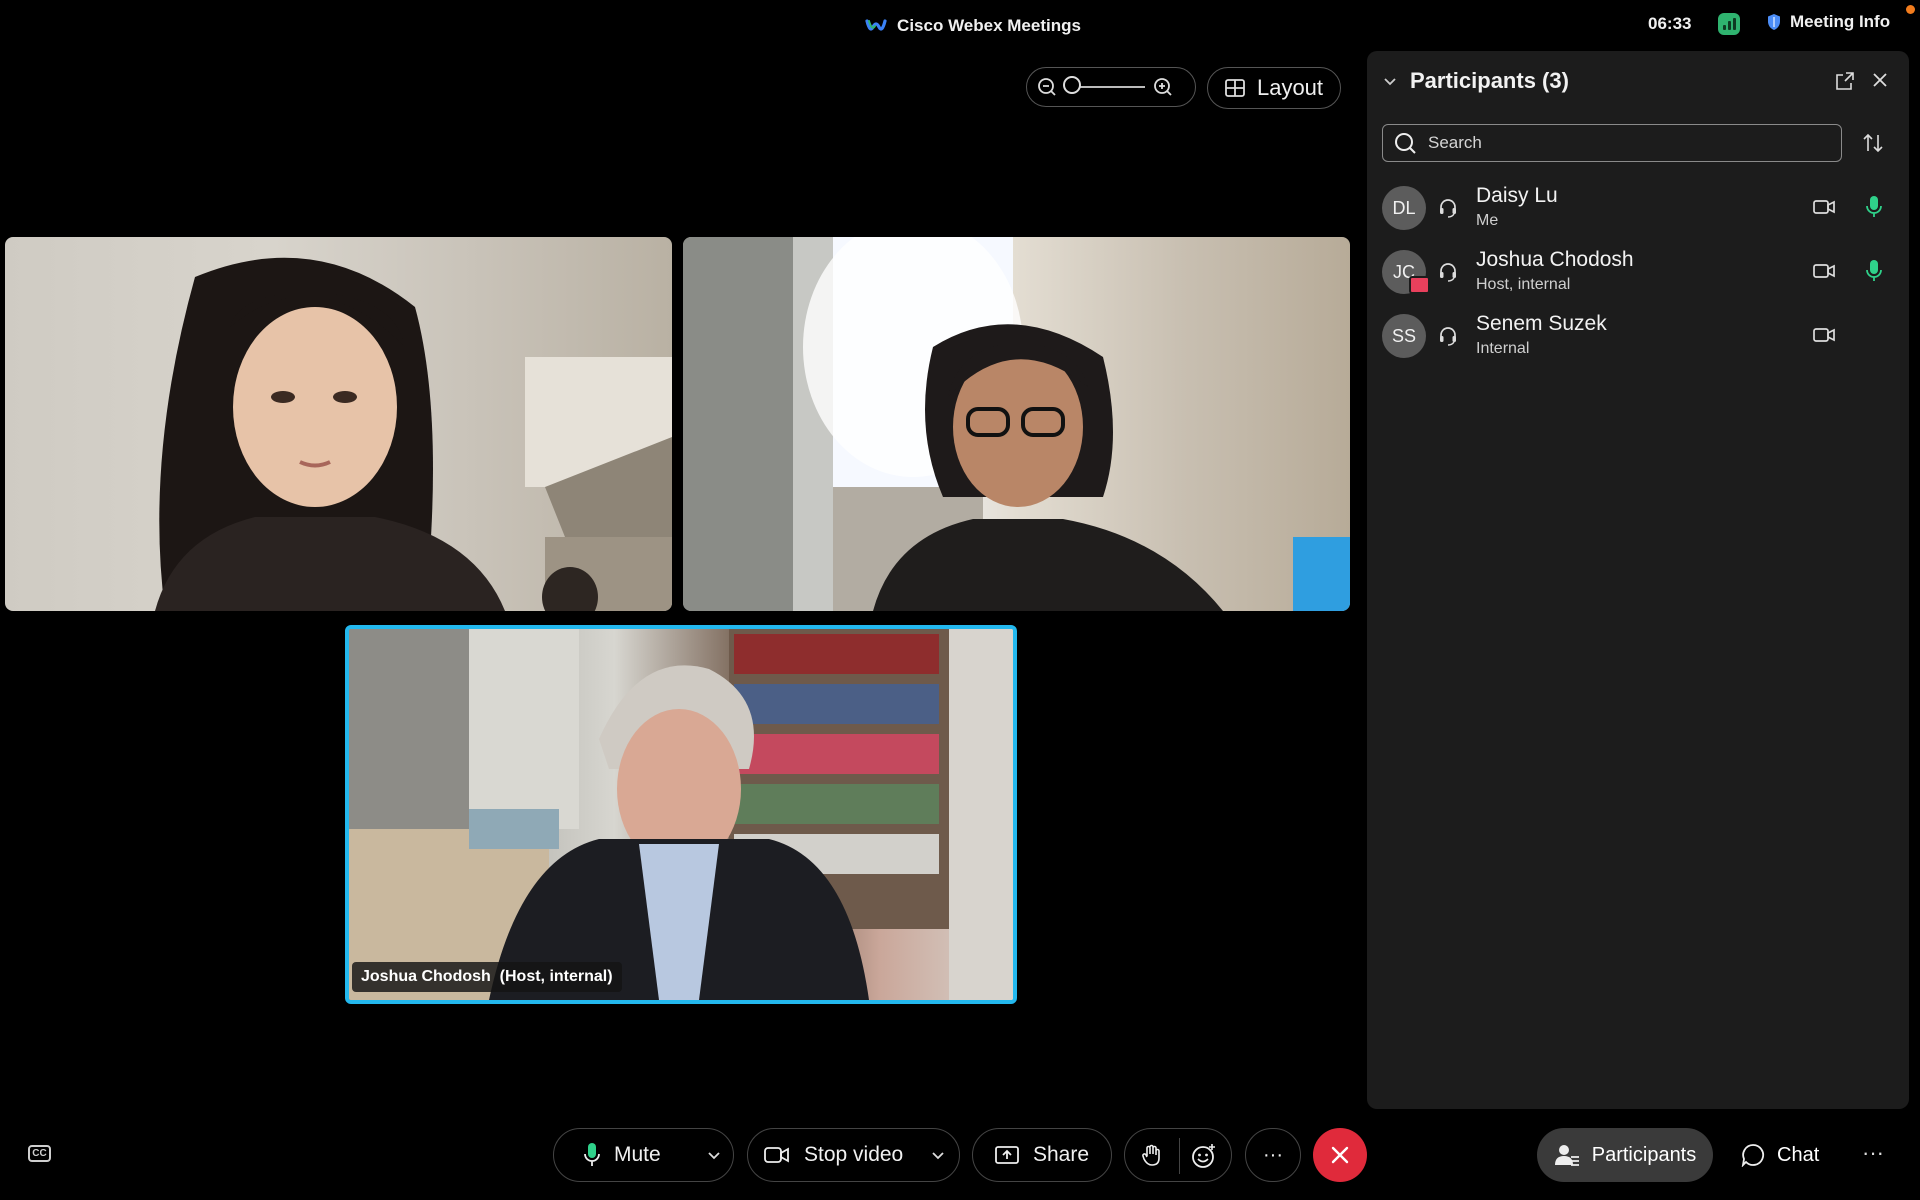 This screenshot has width=1920, height=1200. What do you see at coordinates (1729, 24) in the screenshot?
I see `network-health-icon` at bounding box center [1729, 24].